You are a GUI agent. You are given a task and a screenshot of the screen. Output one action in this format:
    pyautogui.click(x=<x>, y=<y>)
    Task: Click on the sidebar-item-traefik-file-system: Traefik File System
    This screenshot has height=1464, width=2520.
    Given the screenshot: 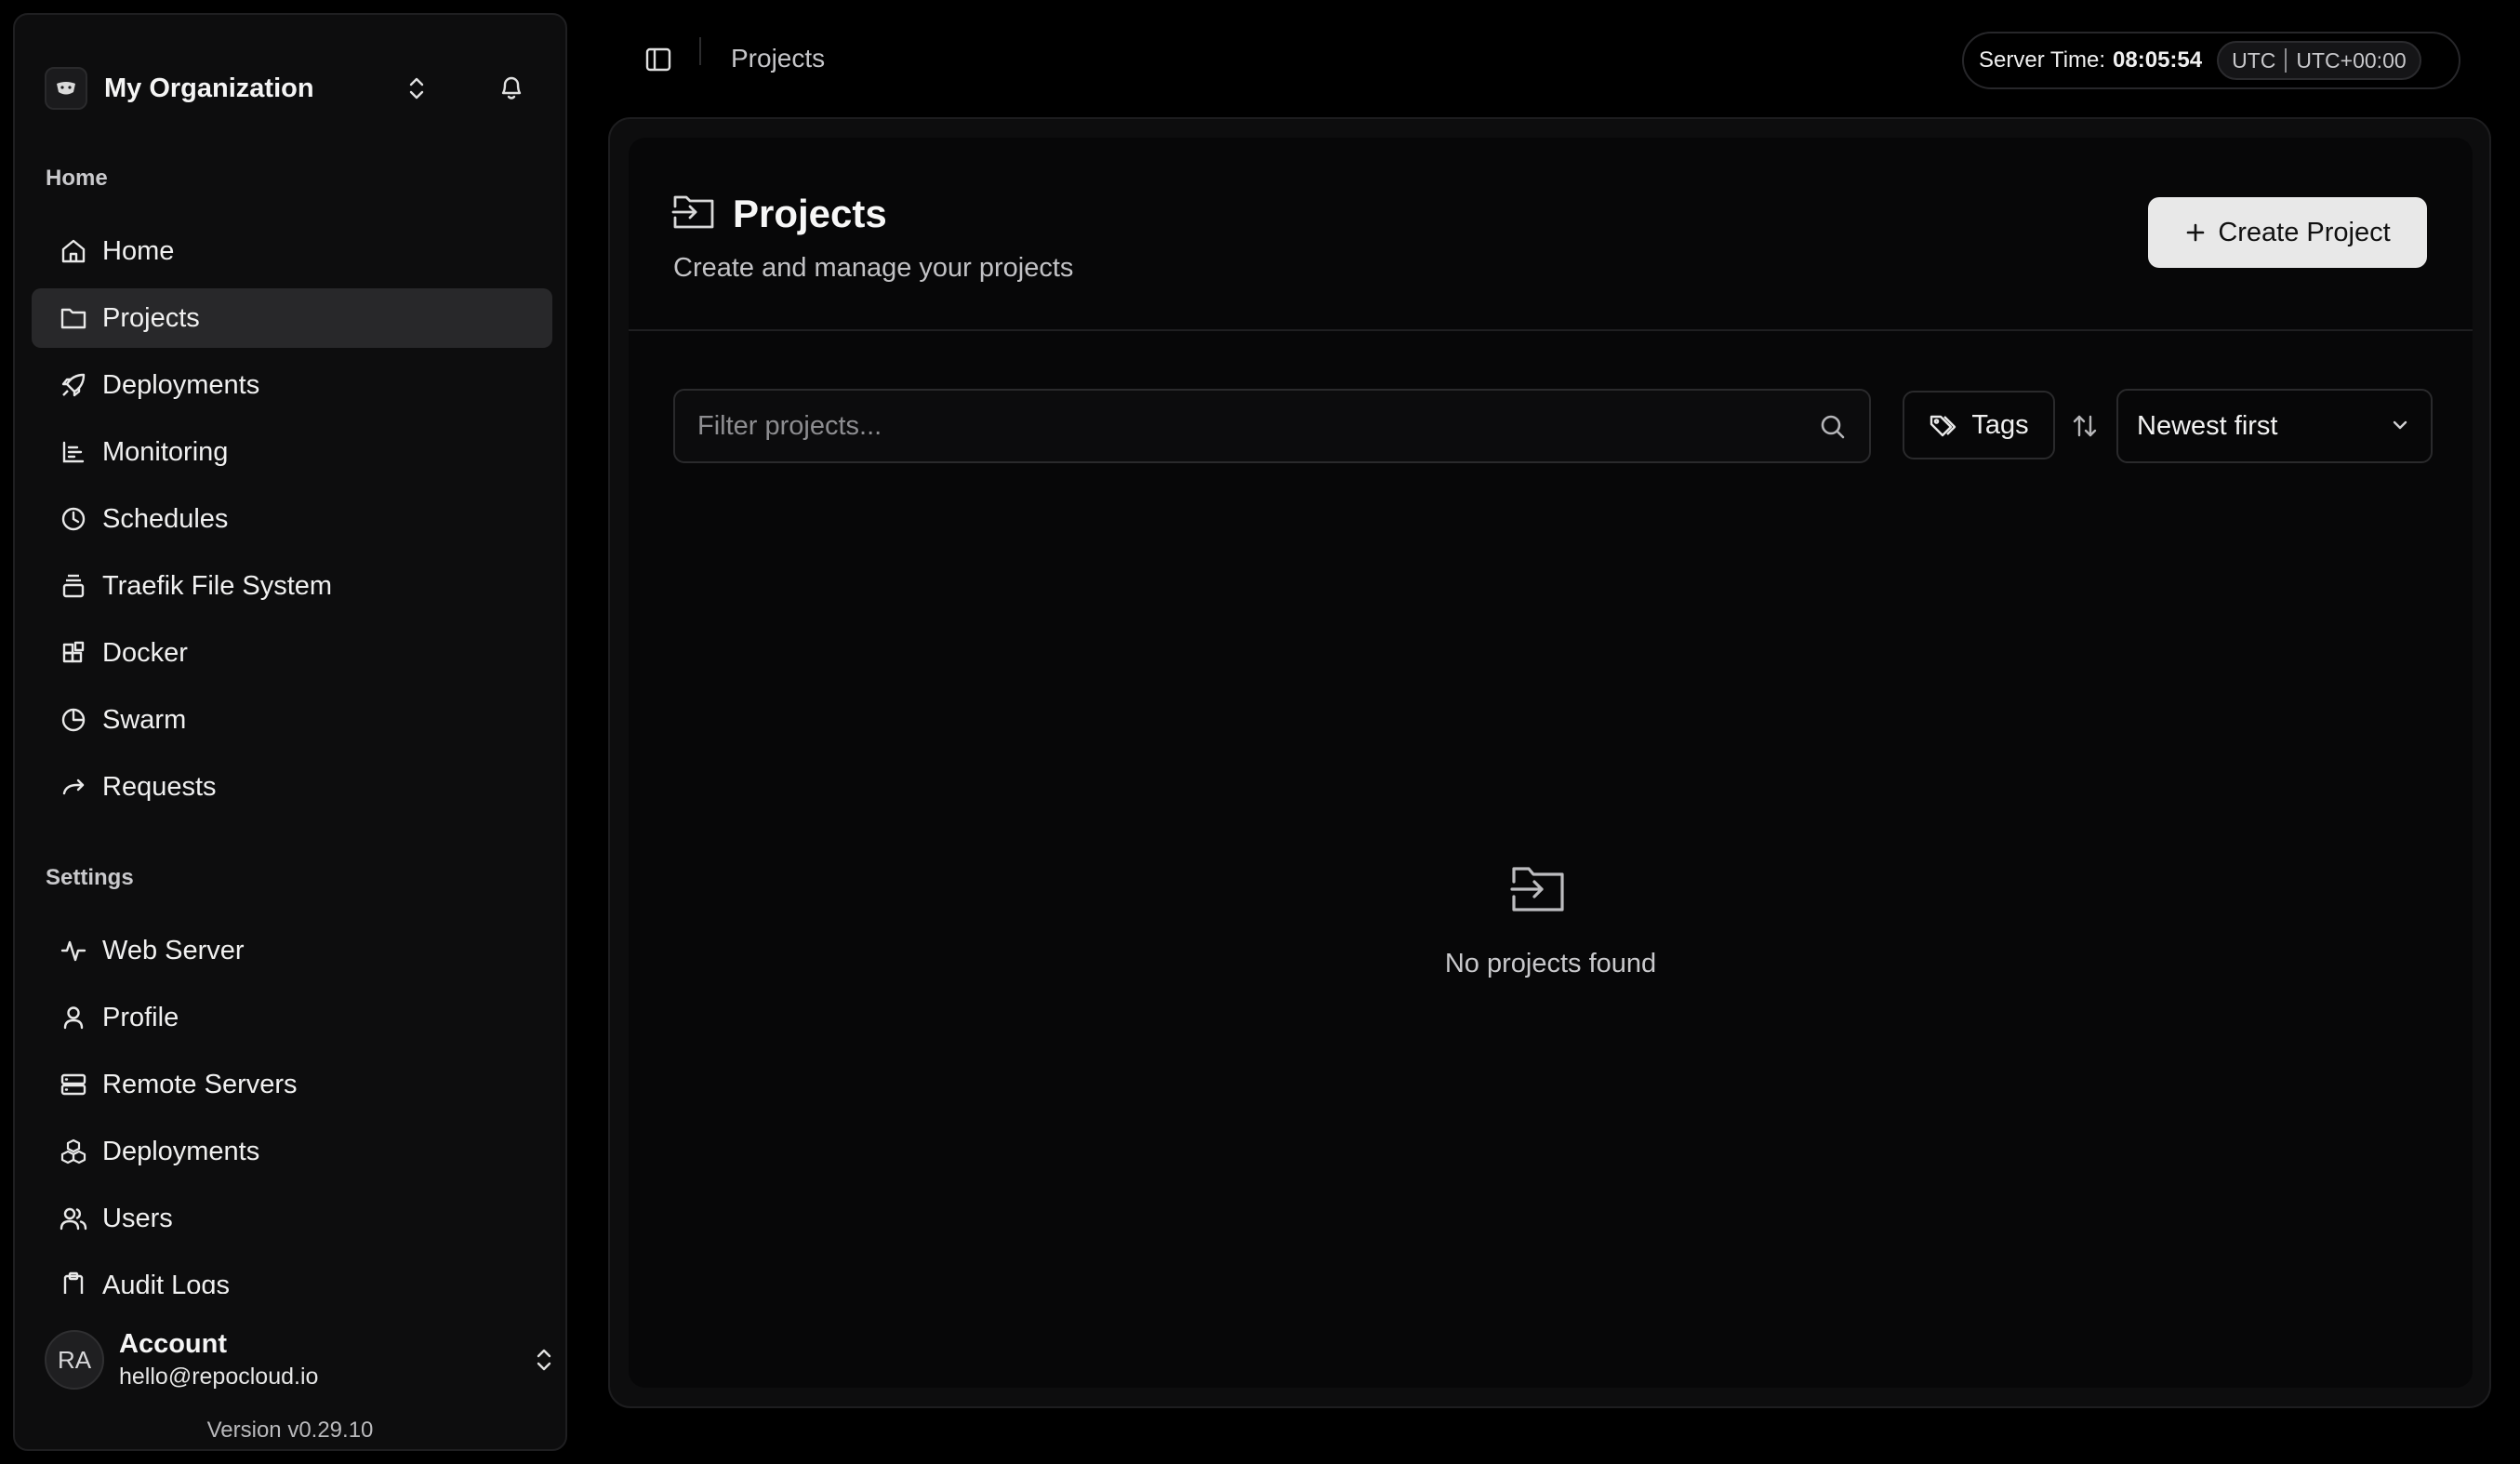 What is the action you would take?
    pyautogui.click(x=292, y=586)
    